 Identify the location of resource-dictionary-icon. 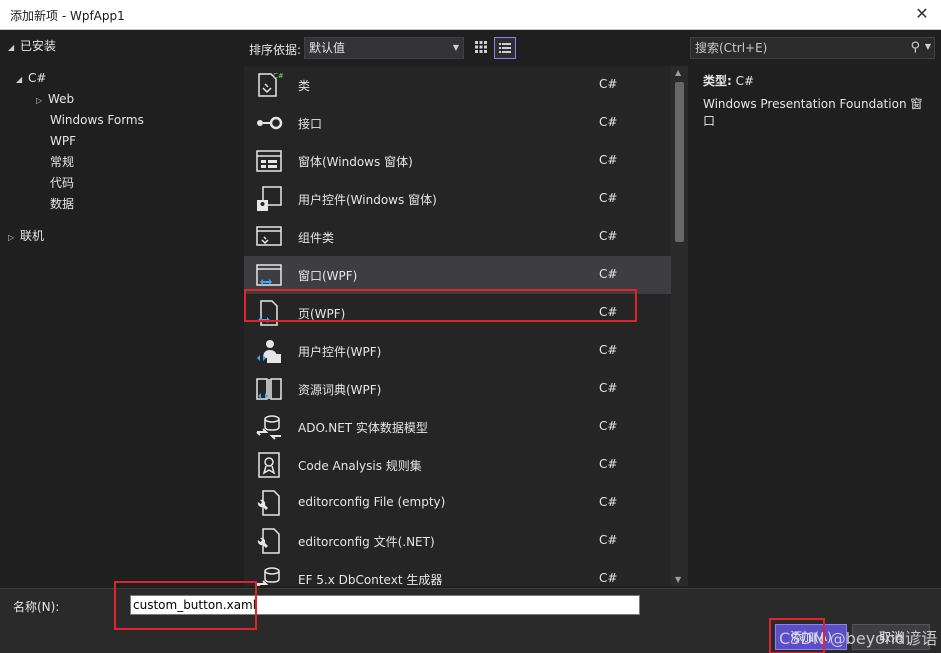
(269, 389).